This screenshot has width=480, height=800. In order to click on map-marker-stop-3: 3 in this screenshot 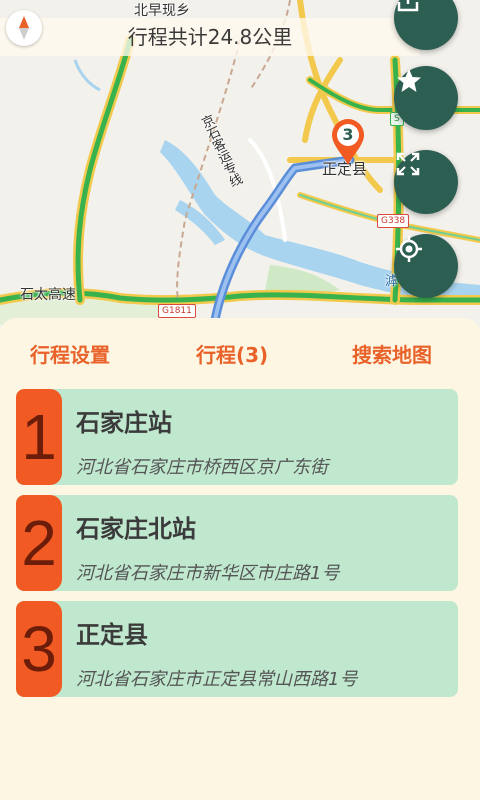, I will do `click(348, 142)`.